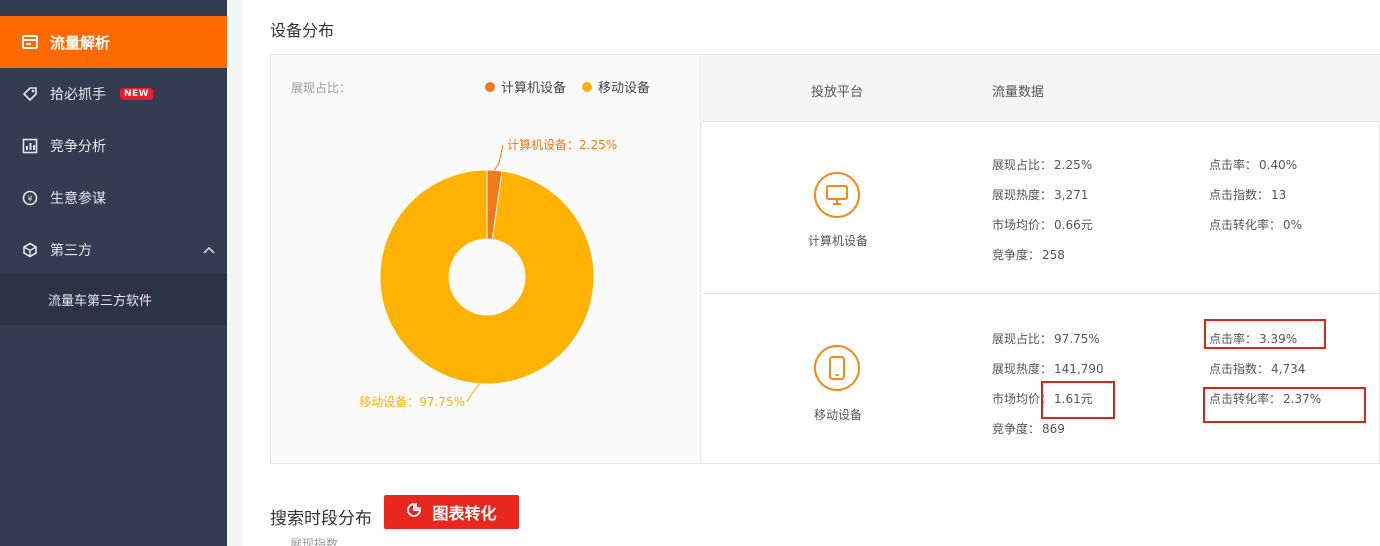  What do you see at coordinates (71, 251) in the screenshot?
I see `sidebar-item-label: 第三方` at bounding box center [71, 251].